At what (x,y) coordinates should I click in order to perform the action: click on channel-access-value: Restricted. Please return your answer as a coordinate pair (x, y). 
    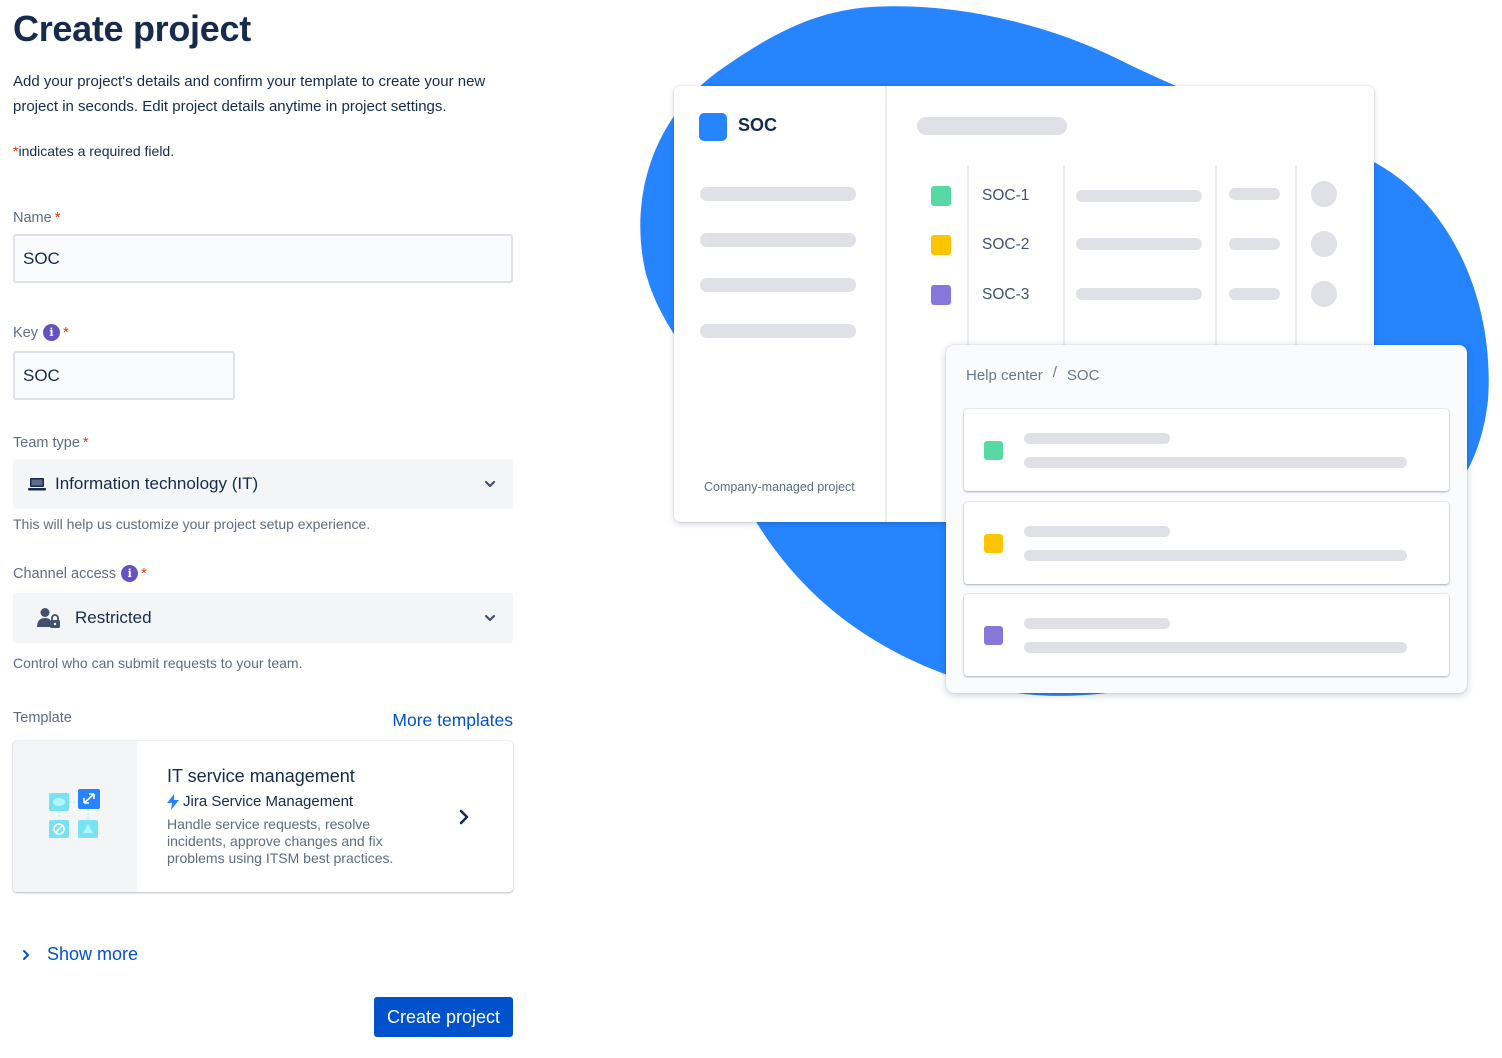
    Looking at the image, I should click on (113, 617).